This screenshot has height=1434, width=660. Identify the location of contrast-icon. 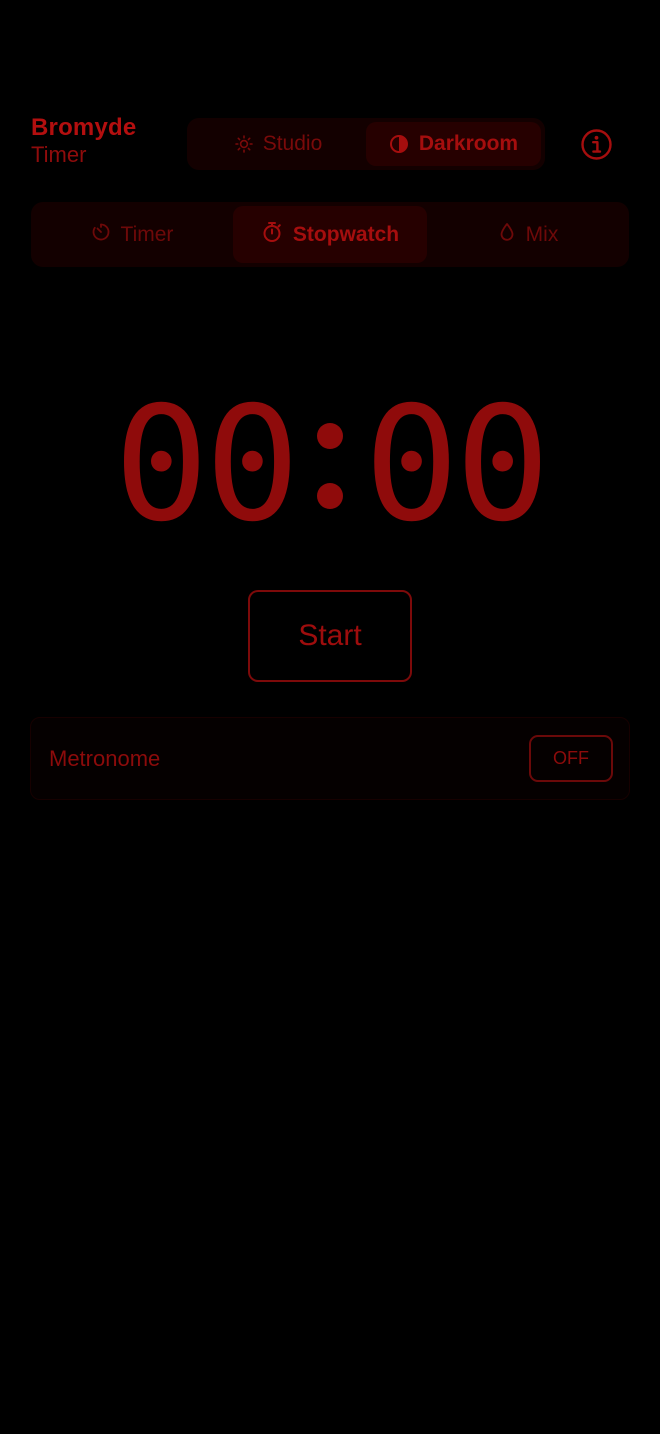
(399, 144).